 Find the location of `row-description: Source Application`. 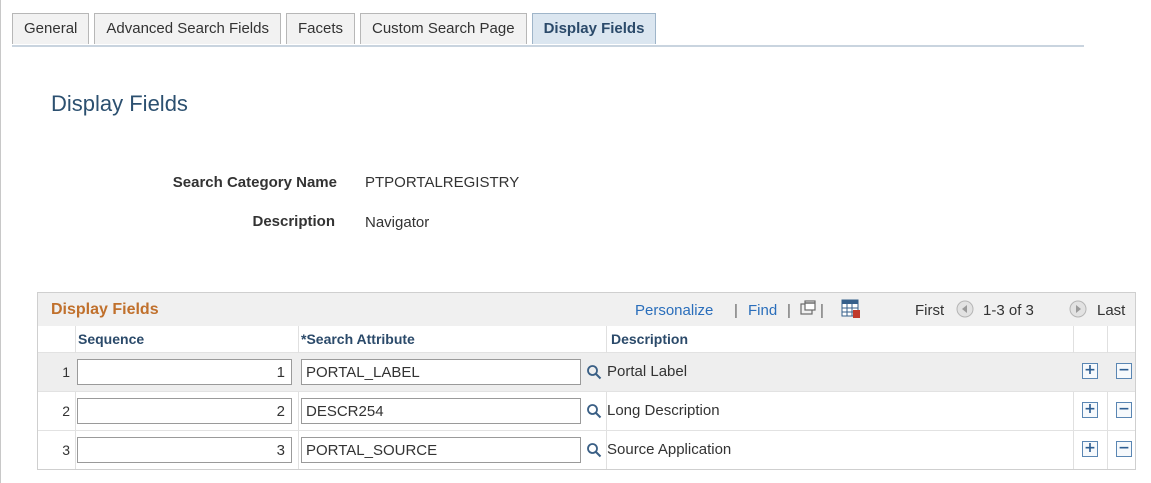

row-description: Source Application is located at coordinates (669, 449).